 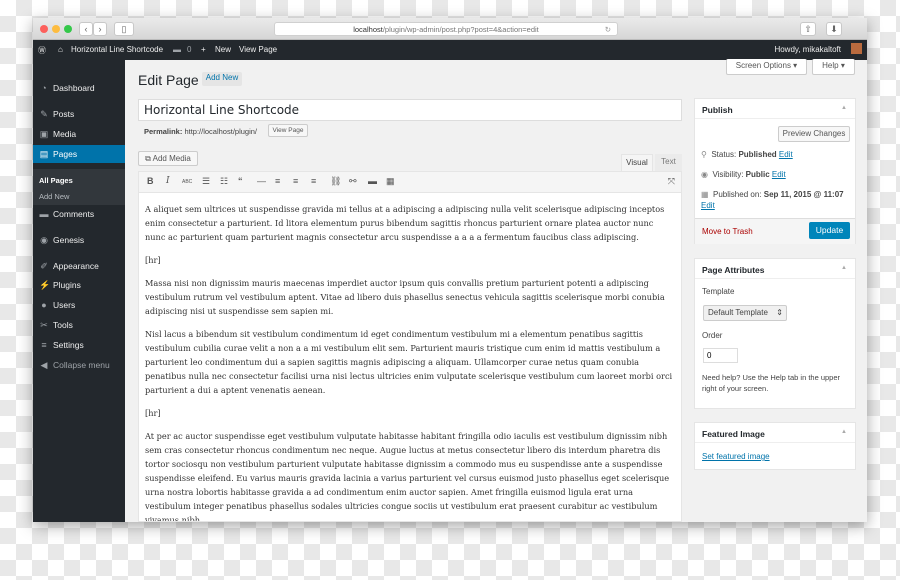 What do you see at coordinates (222, 79) in the screenshot?
I see `add-new-button: Add New` at bounding box center [222, 79].